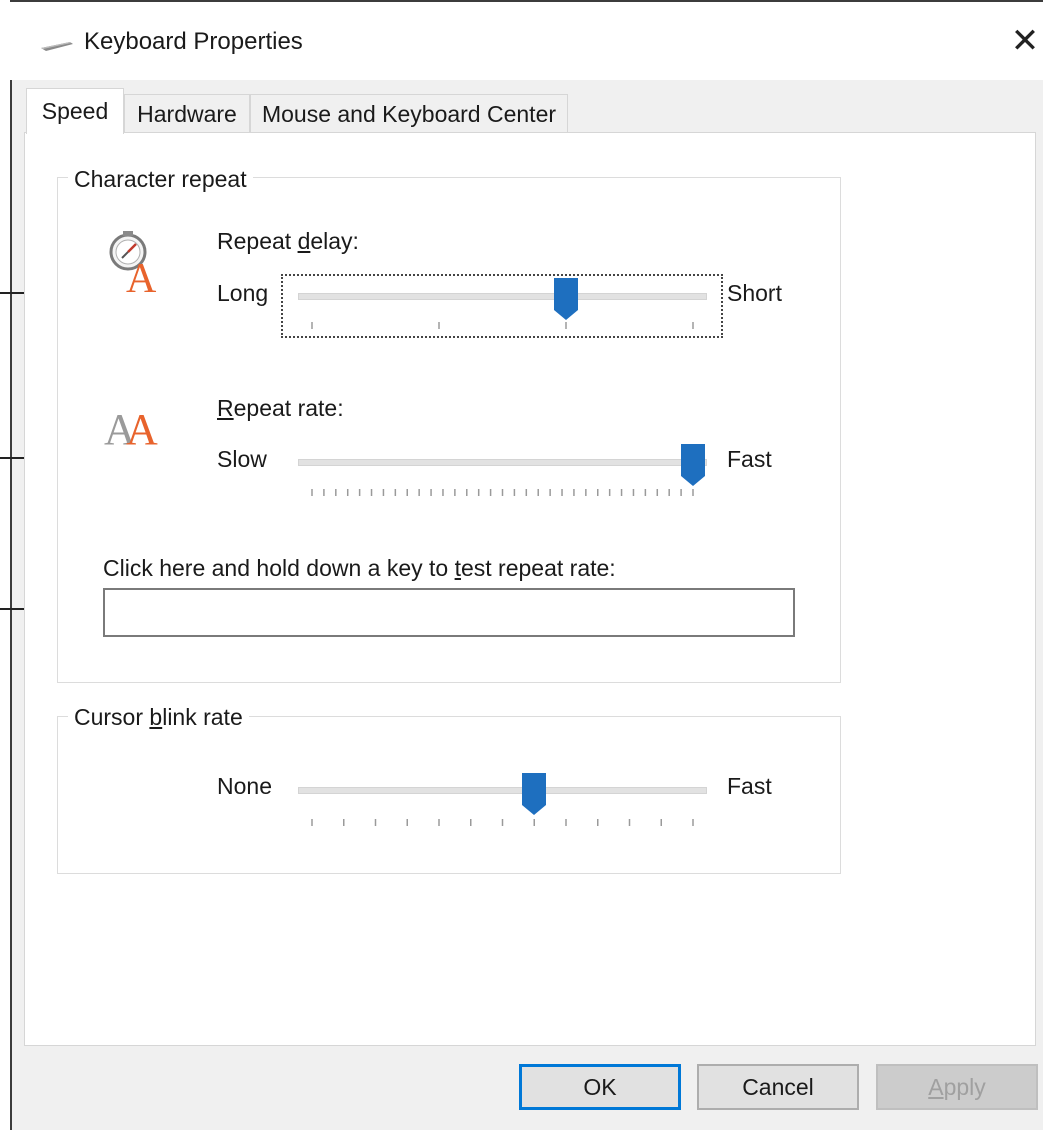 Image resolution: width=1043 pixels, height=1130 pixels. I want to click on test-repeat-rate-input, so click(449, 612).